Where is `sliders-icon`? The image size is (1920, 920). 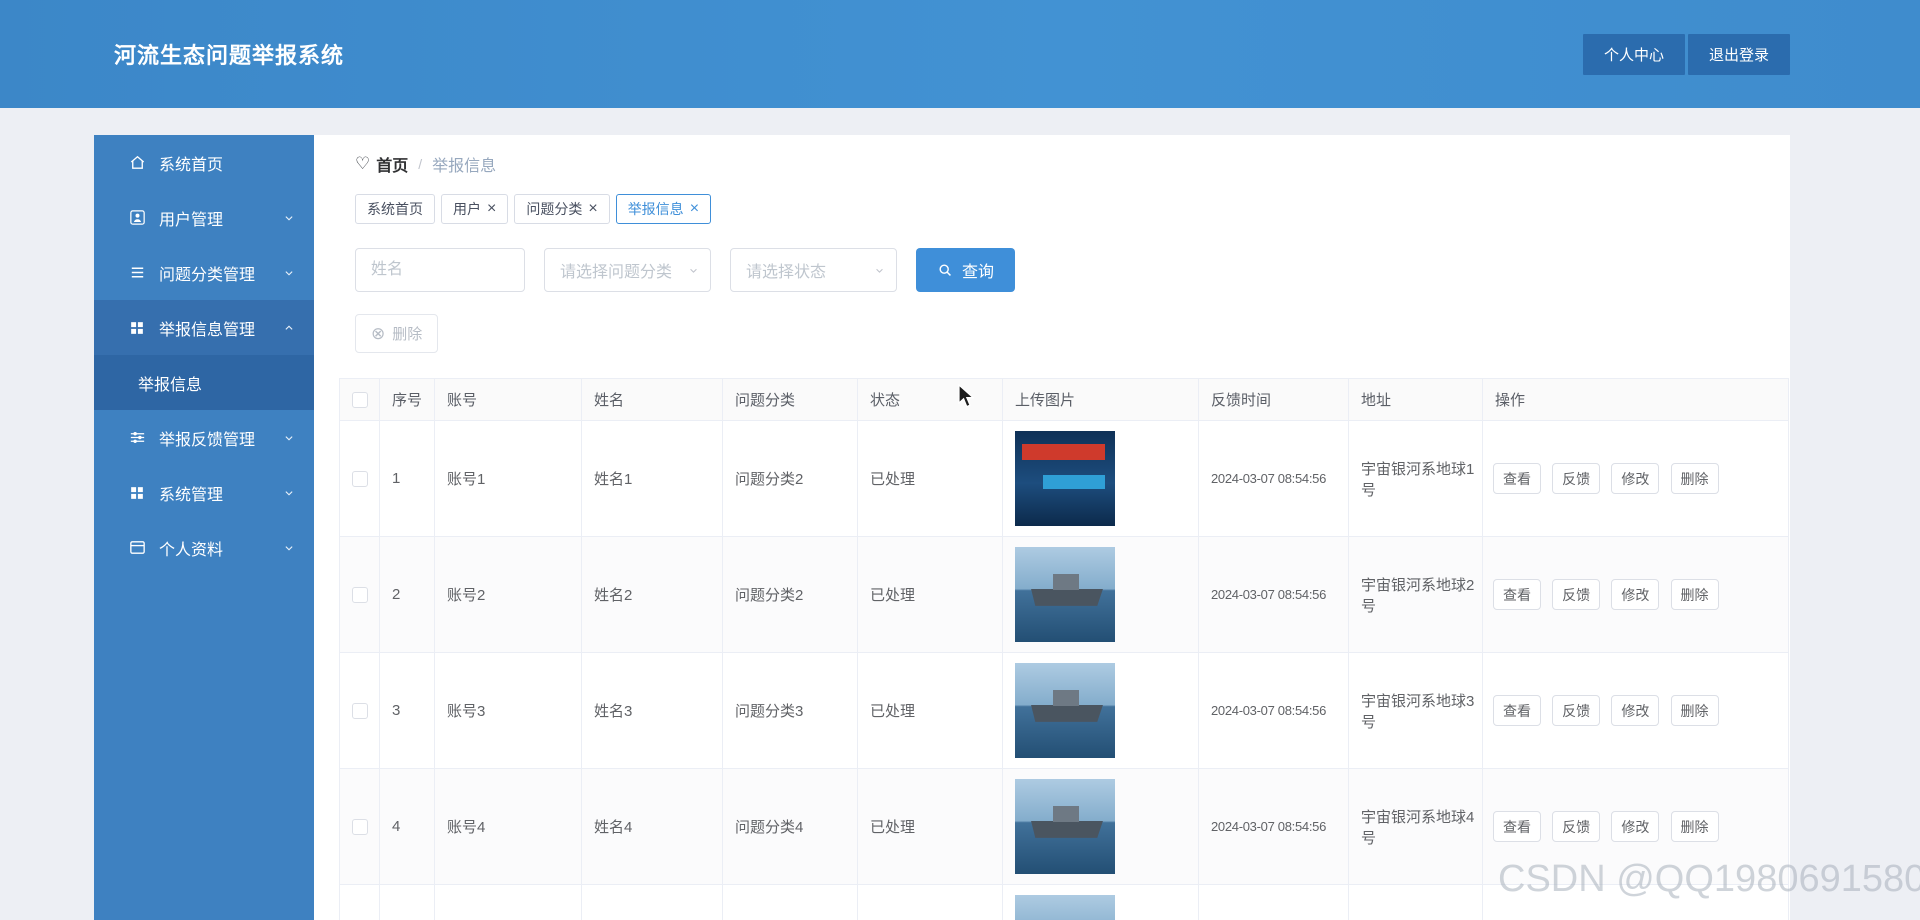 sliders-icon is located at coordinates (138, 438).